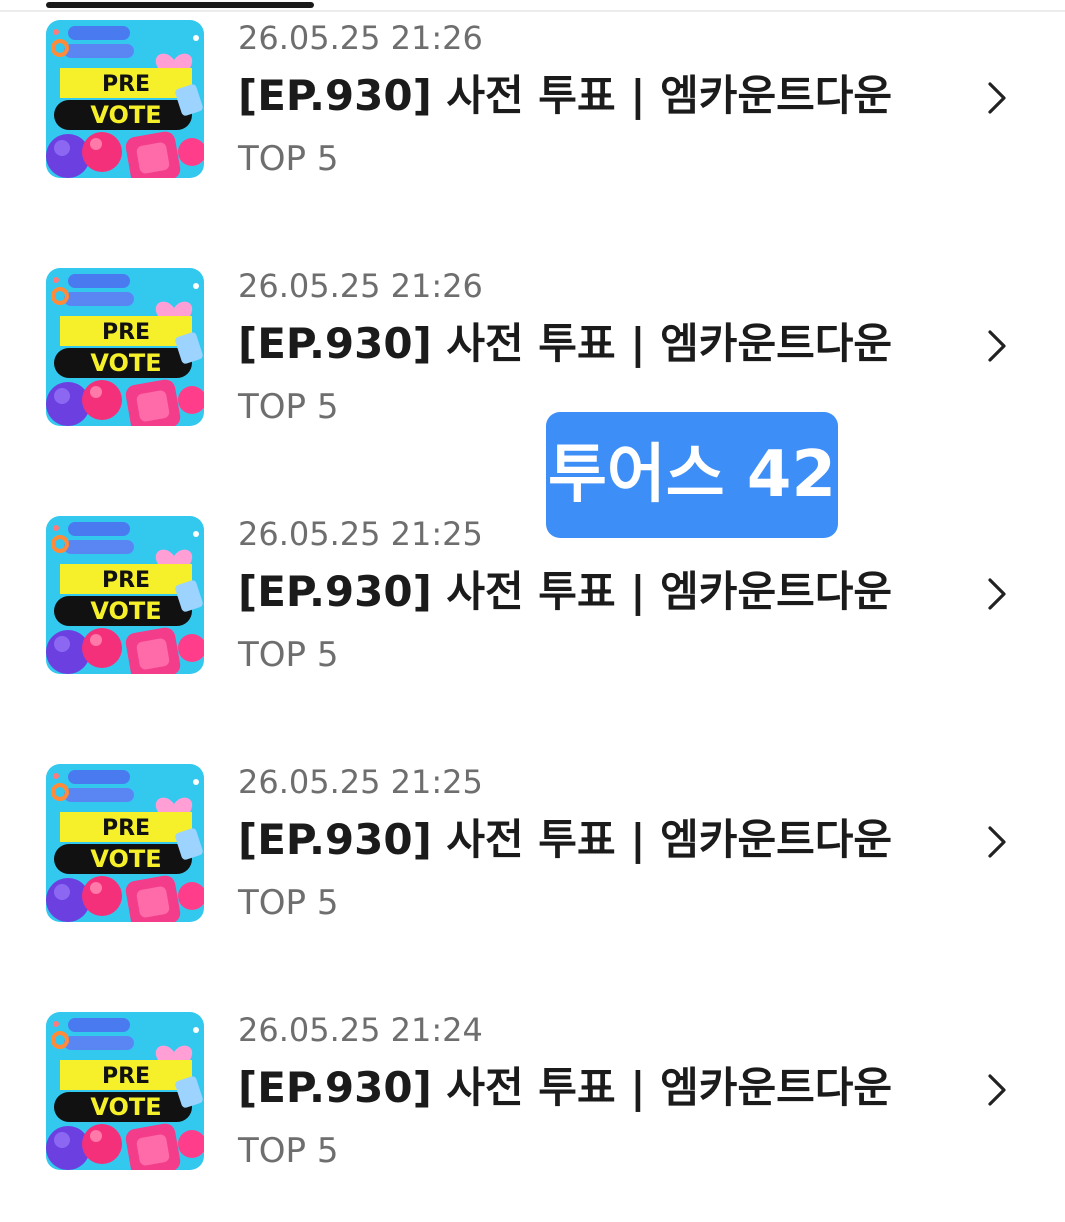 Image resolution: width=1065 pixels, height=1222 pixels. Describe the element at coordinates (692, 475) in the screenshot. I see `overlay-vote-count-badge: 투어스 42` at that location.